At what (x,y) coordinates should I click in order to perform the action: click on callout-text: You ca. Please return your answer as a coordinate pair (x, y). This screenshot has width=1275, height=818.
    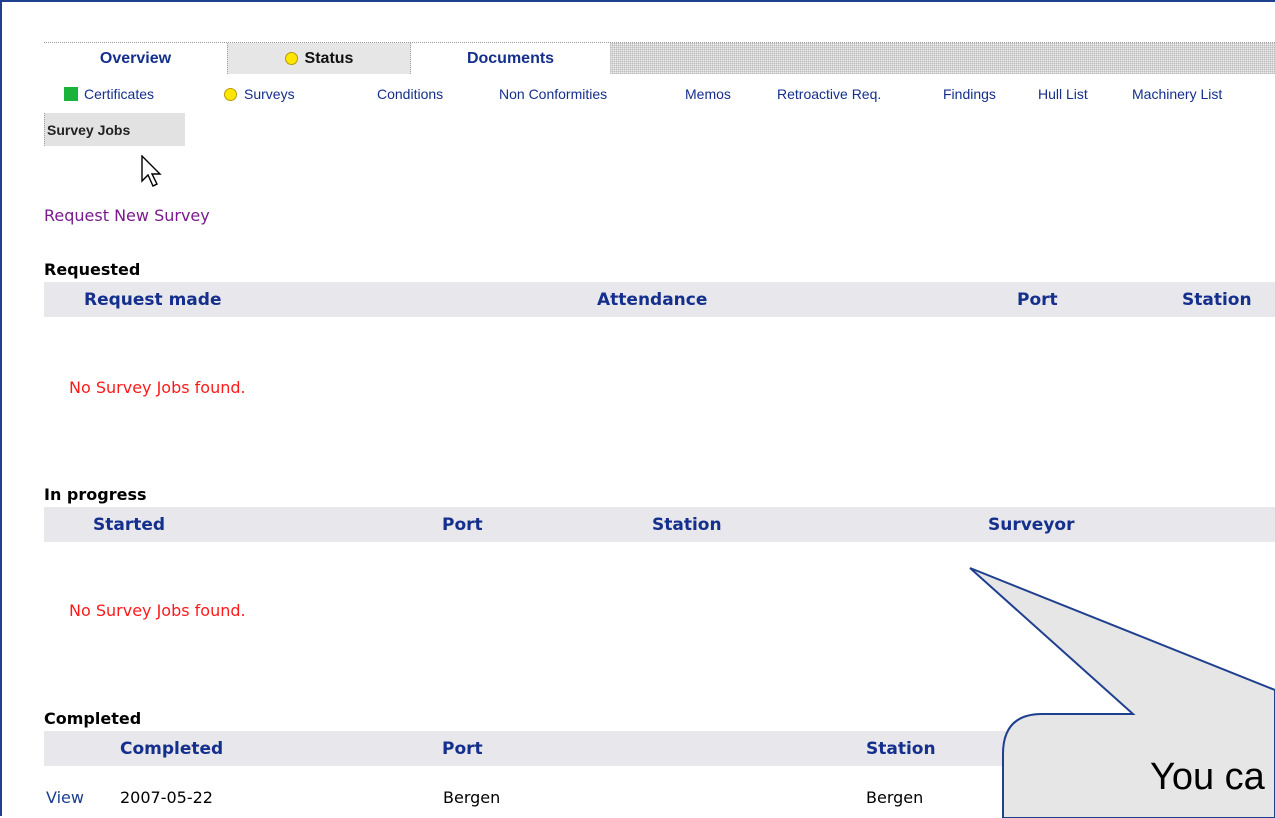
    Looking at the image, I should click on (1207, 777).